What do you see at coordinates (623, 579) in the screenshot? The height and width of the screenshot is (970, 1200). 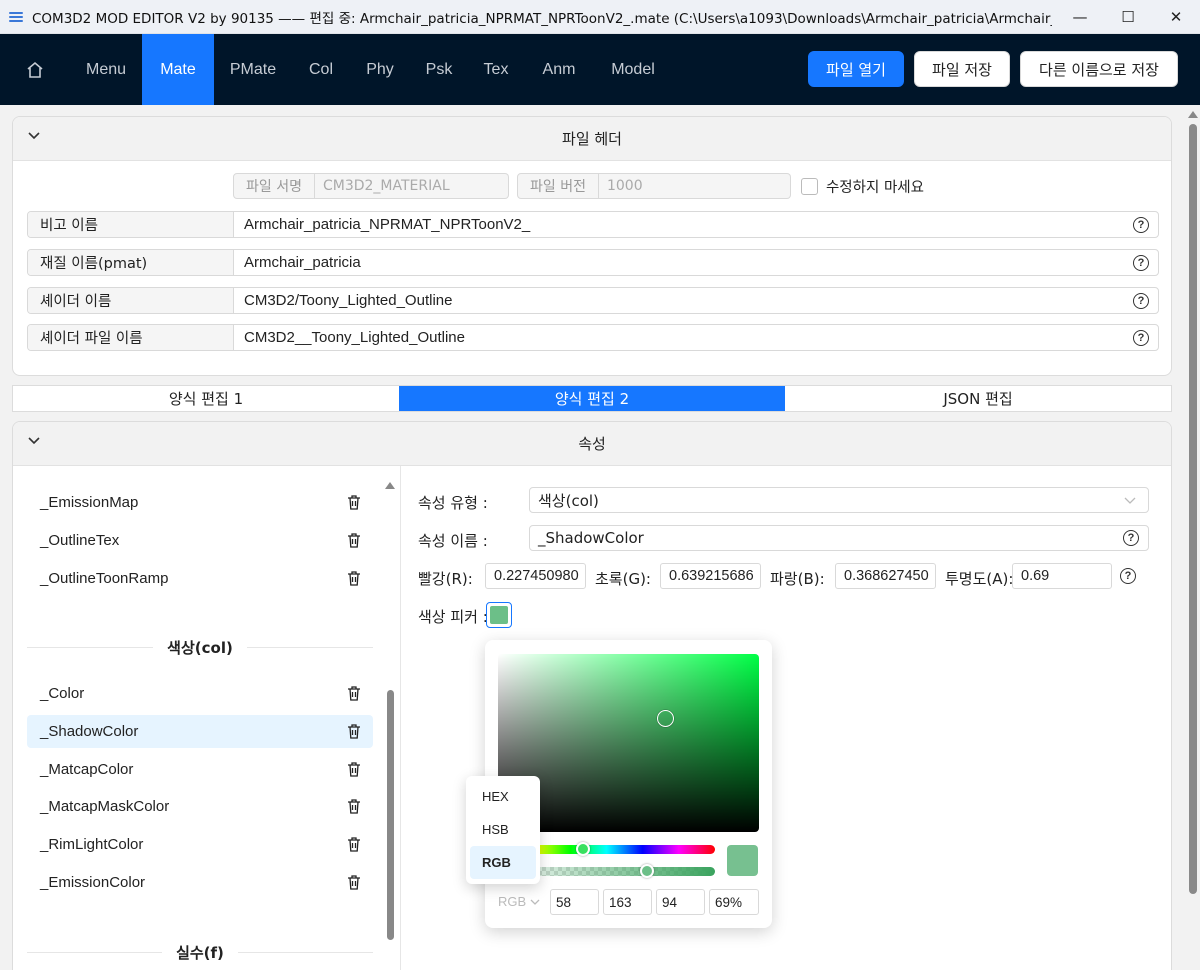 I see `green-label: 초록(G):` at bounding box center [623, 579].